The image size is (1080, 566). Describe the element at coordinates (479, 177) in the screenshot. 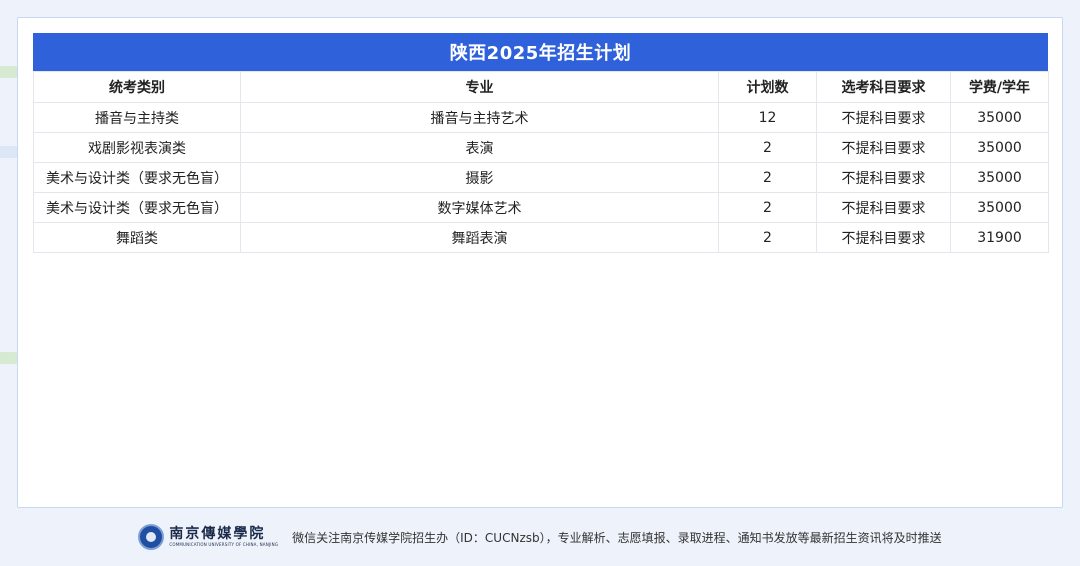

I see `major-cell: 摄影` at that location.